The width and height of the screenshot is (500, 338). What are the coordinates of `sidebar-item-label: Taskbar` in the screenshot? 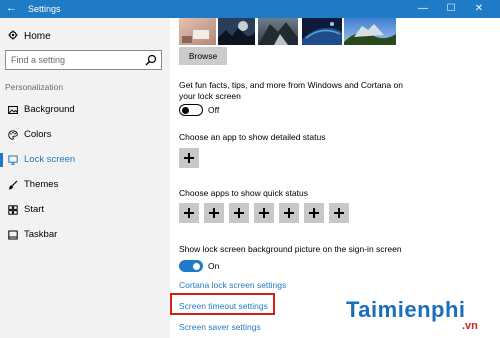 It's located at (41, 234).